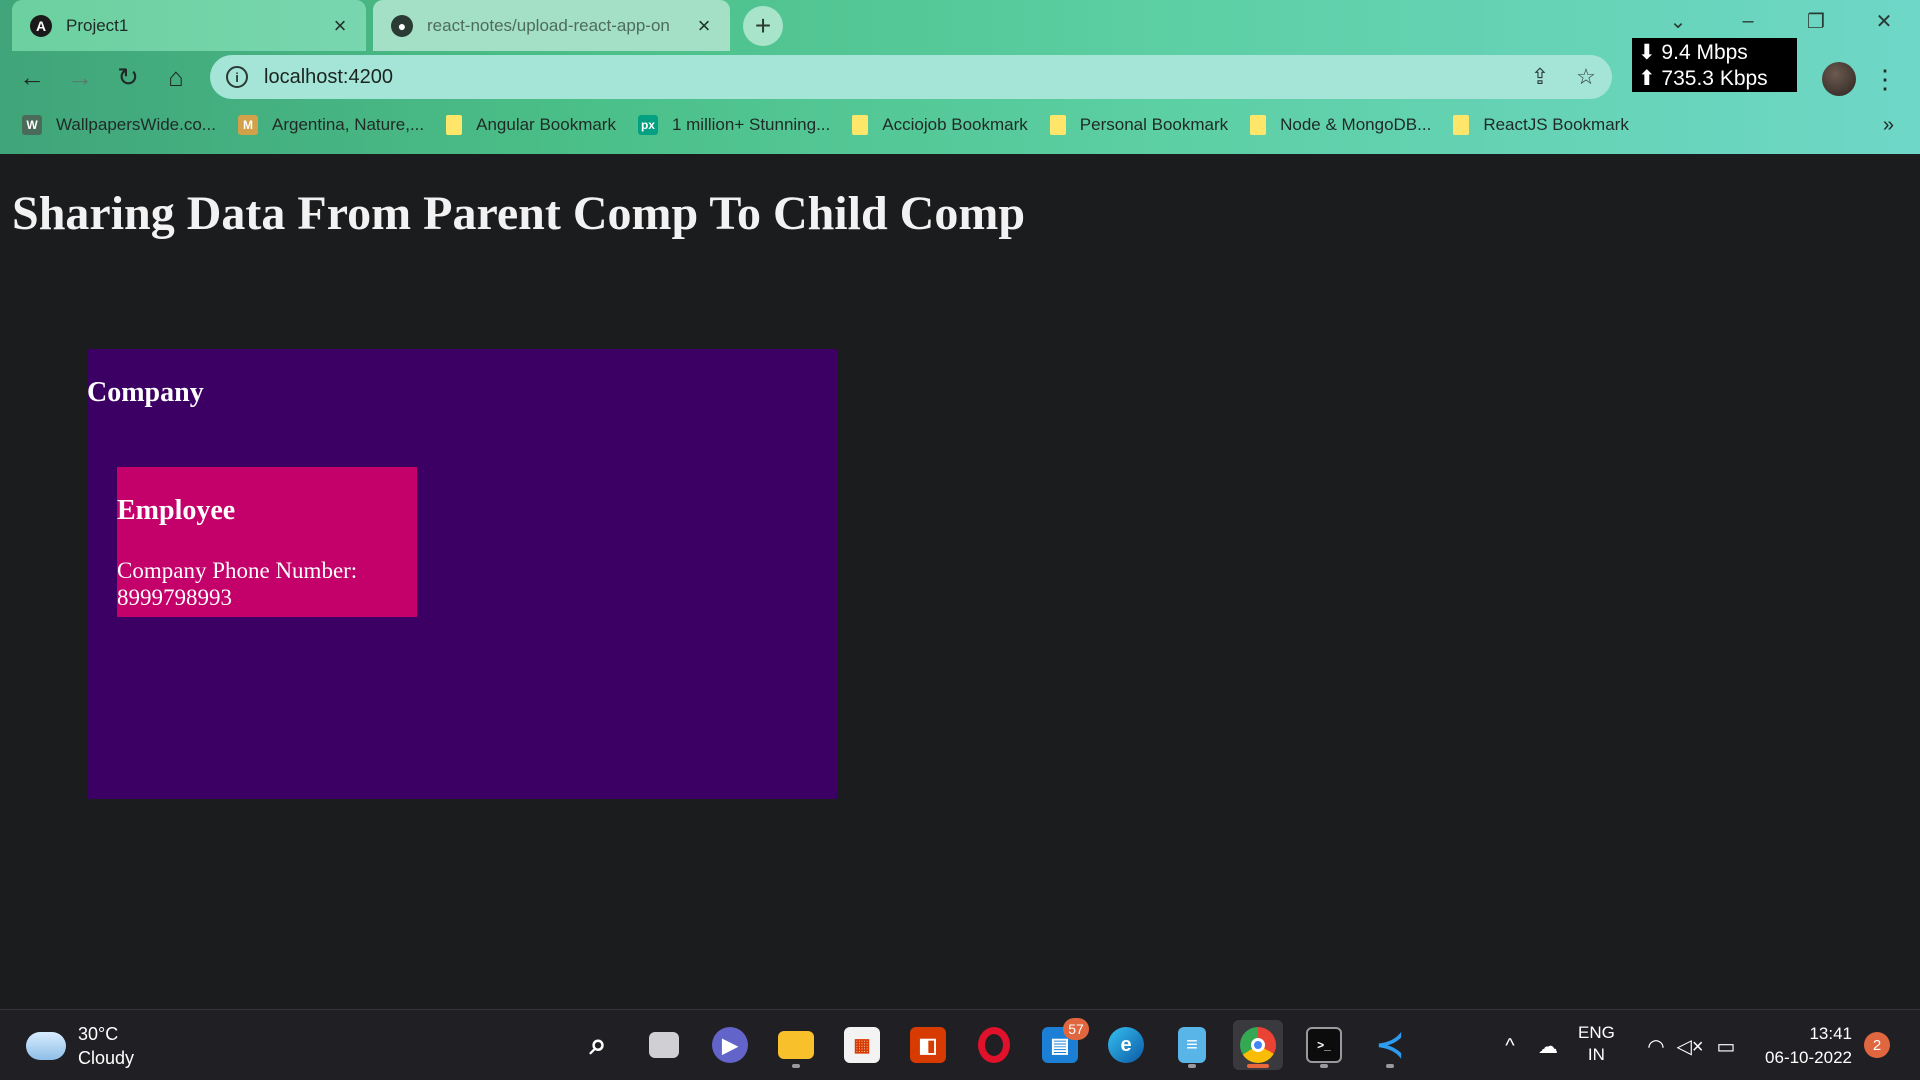  What do you see at coordinates (1884, 21) in the screenshot?
I see `close-window-button: ✕` at bounding box center [1884, 21].